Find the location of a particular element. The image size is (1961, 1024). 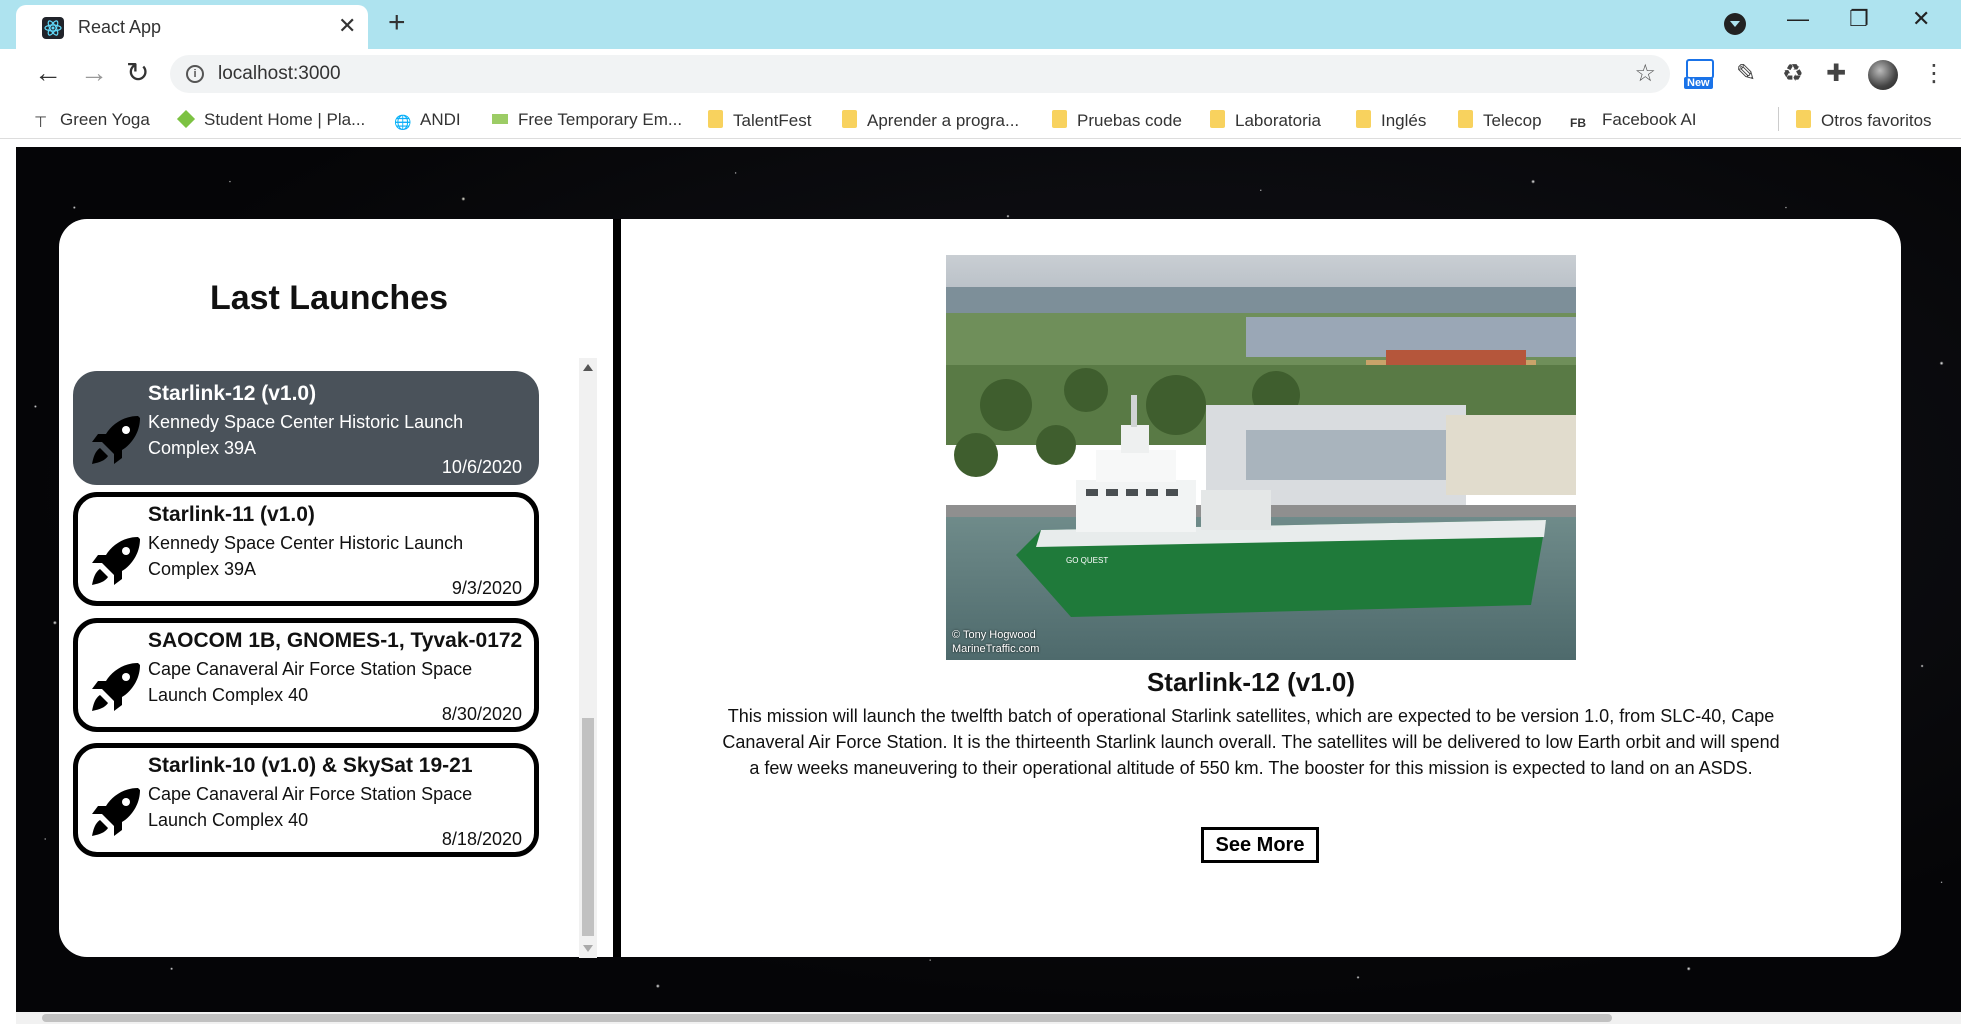

photo-credit-line: © Tony Hogwood is located at coordinates (994, 635).